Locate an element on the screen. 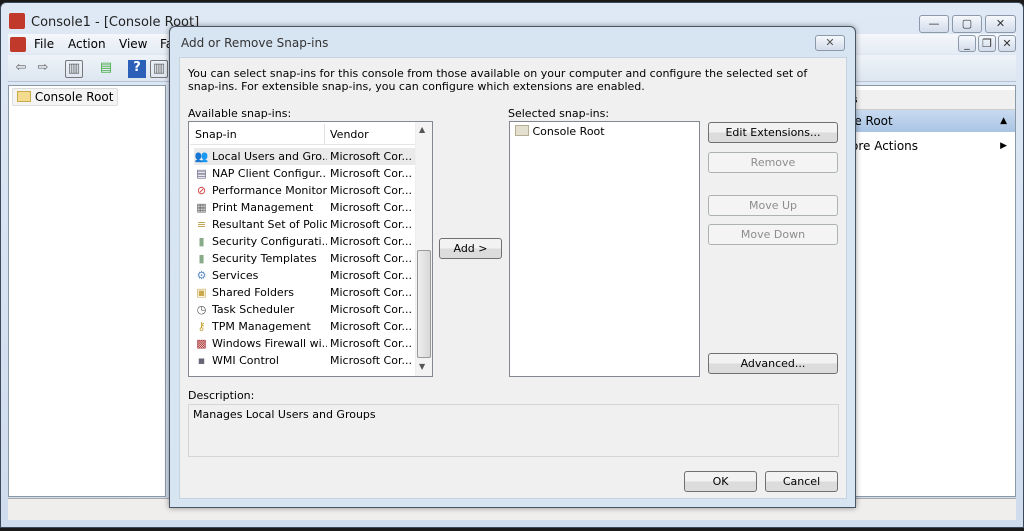 This screenshot has width=1024, height=531. actions-pane: s le Root▲ ore Actions▶ is located at coordinates (923, 291).